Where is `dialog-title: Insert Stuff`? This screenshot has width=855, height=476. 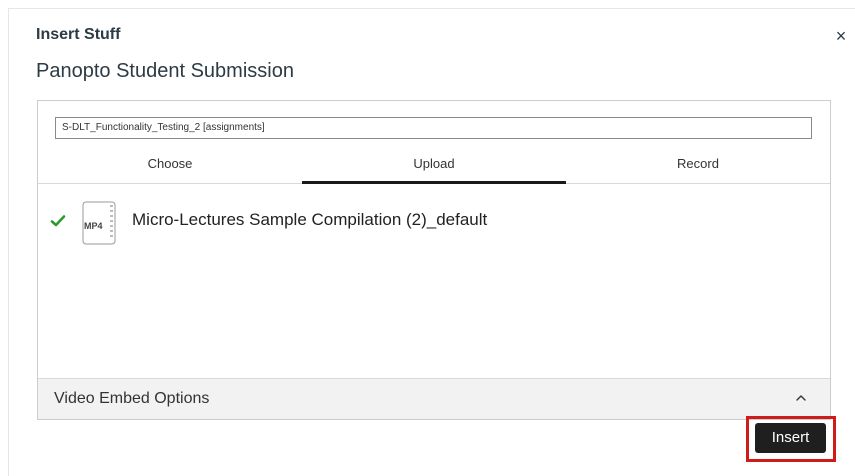
dialog-title: Insert Stuff is located at coordinates (78, 34).